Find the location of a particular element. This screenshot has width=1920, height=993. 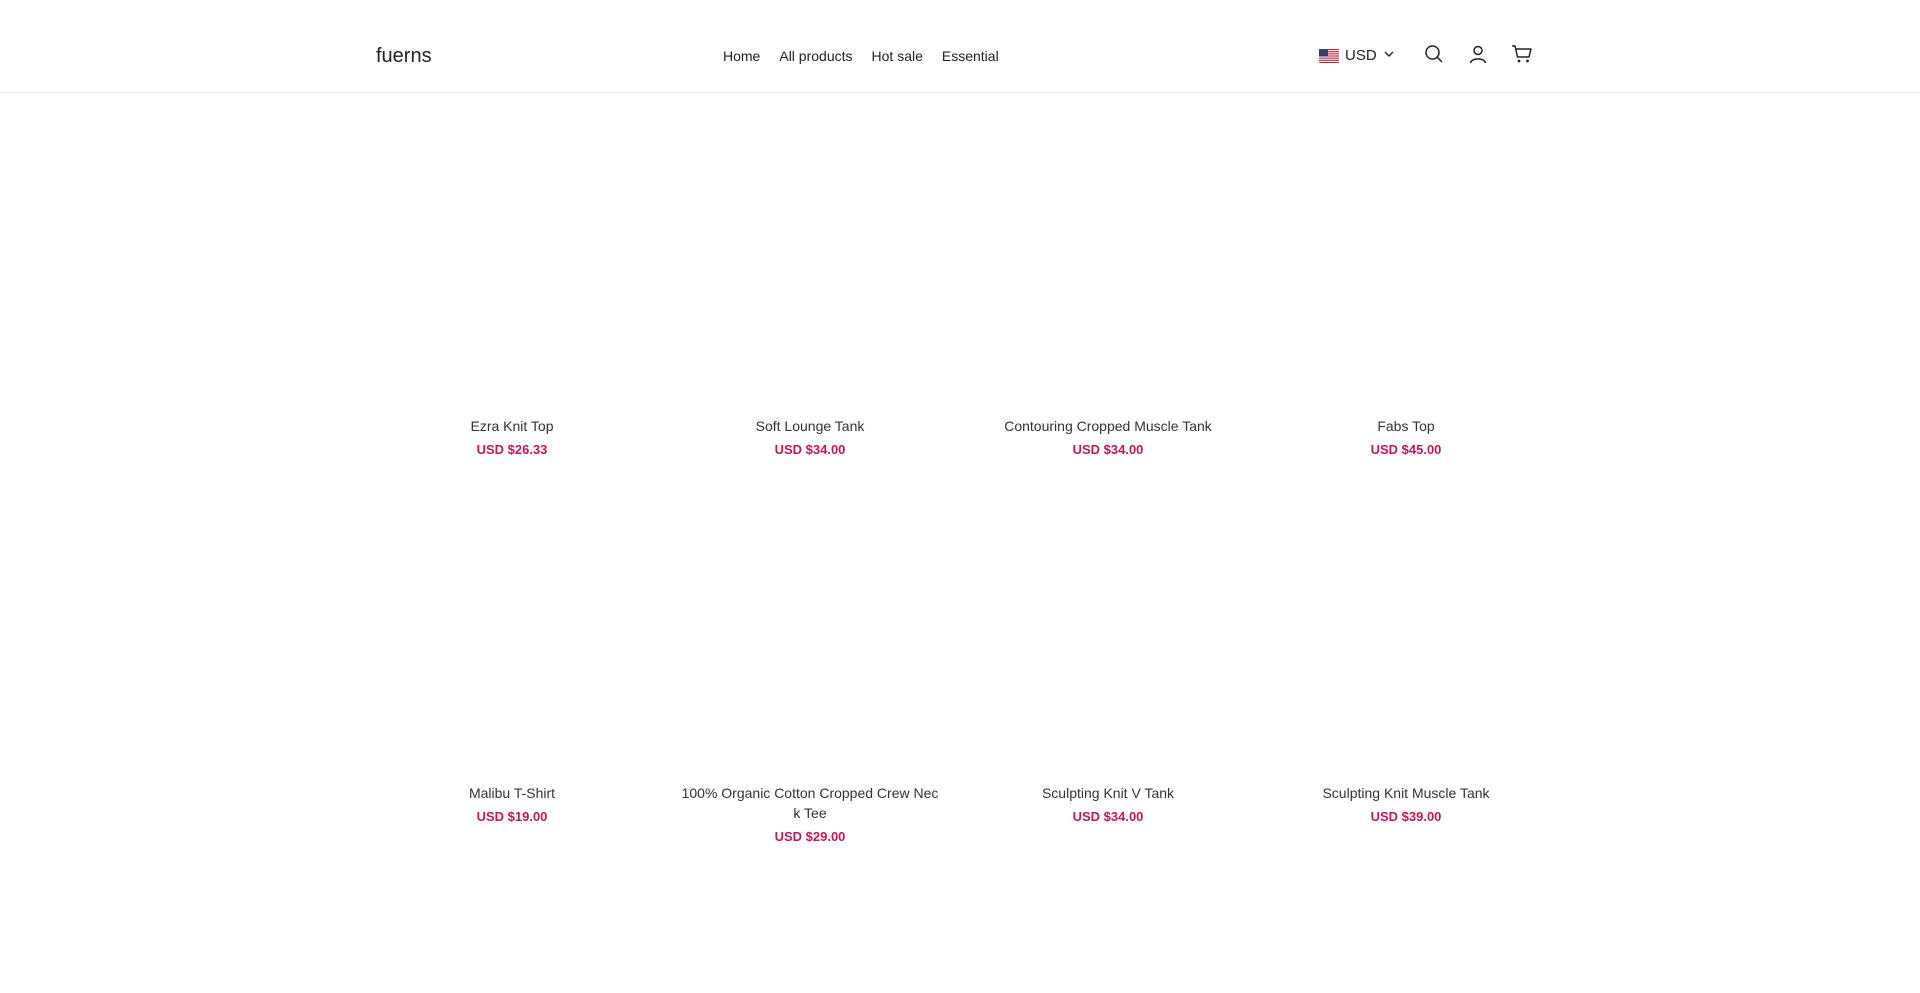

product-price: USD $39.00 is located at coordinates (1406, 816).